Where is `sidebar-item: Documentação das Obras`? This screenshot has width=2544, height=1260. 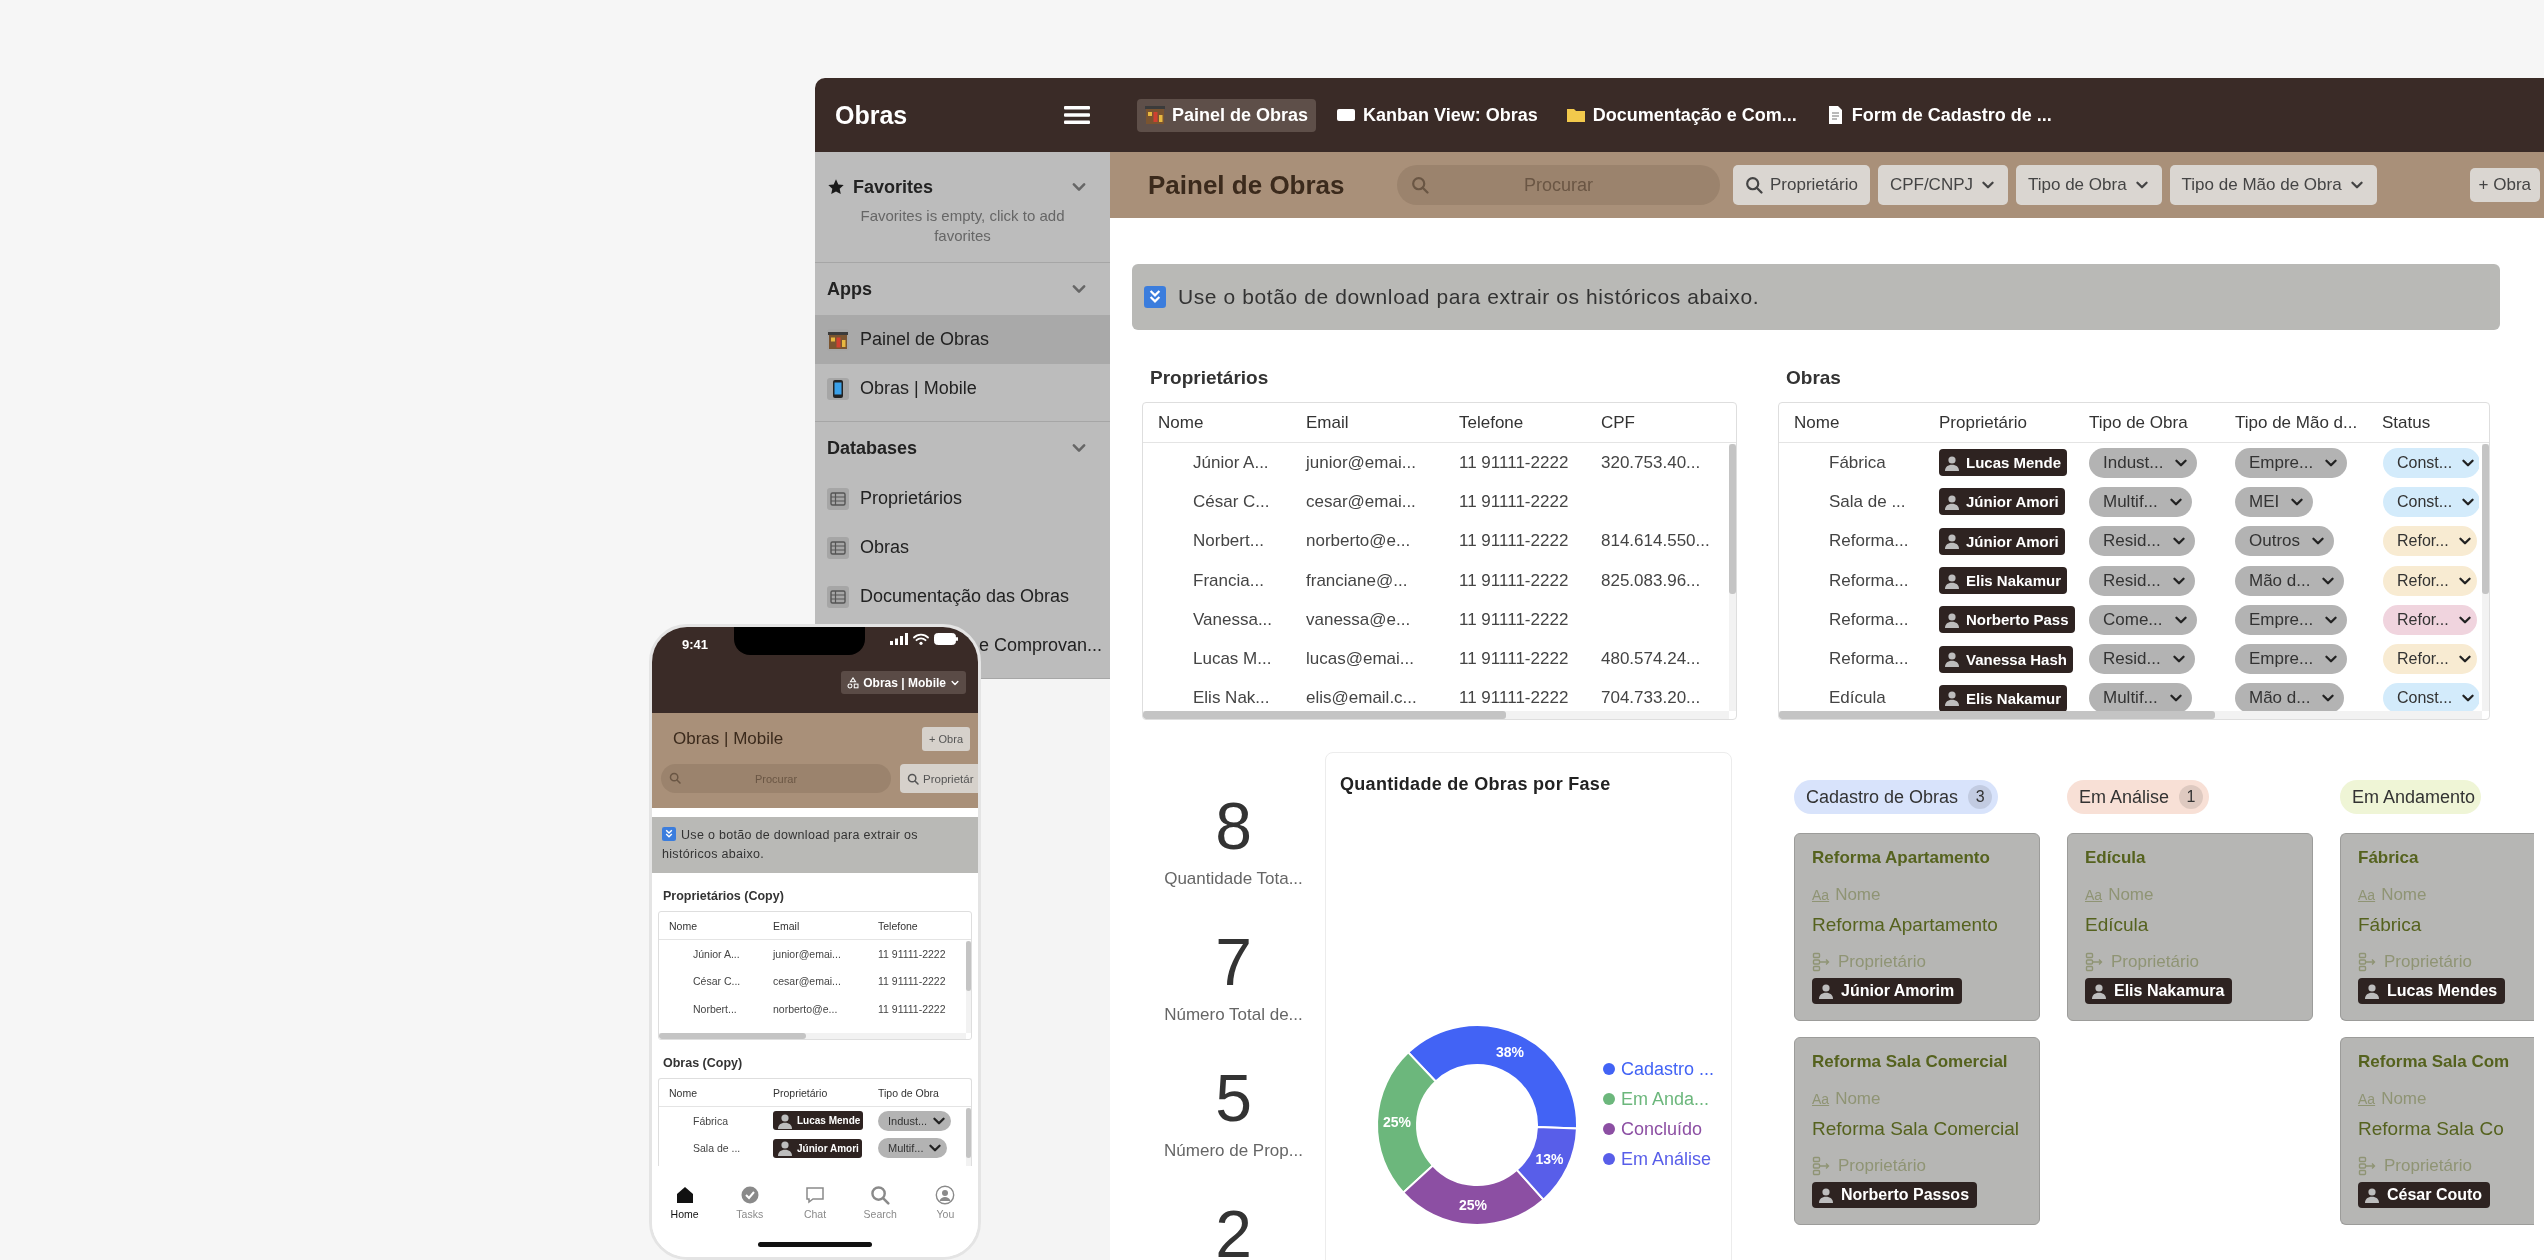 sidebar-item: Documentação das Obras is located at coordinates (962, 596).